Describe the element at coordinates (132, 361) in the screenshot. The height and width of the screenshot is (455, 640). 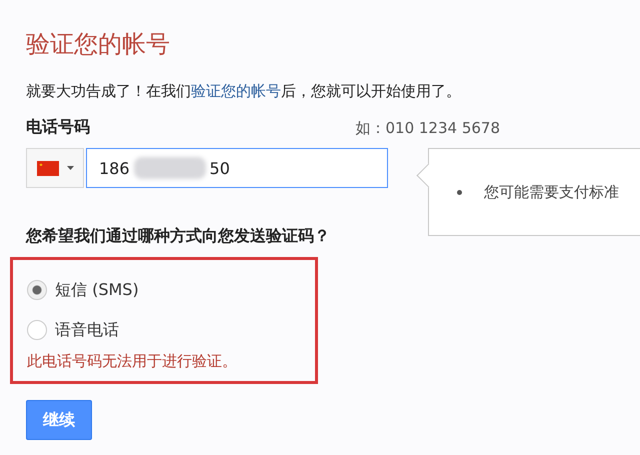
I see `error-text: 此电话号码无法用于进行验证。` at that location.